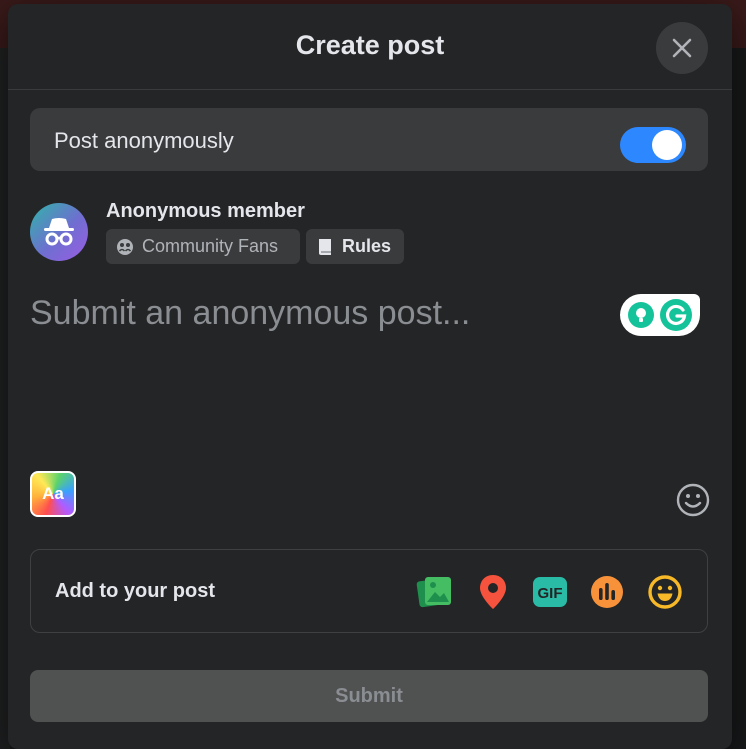 The image size is (746, 749). I want to click on gif-button: GIF, so click(550, 592).